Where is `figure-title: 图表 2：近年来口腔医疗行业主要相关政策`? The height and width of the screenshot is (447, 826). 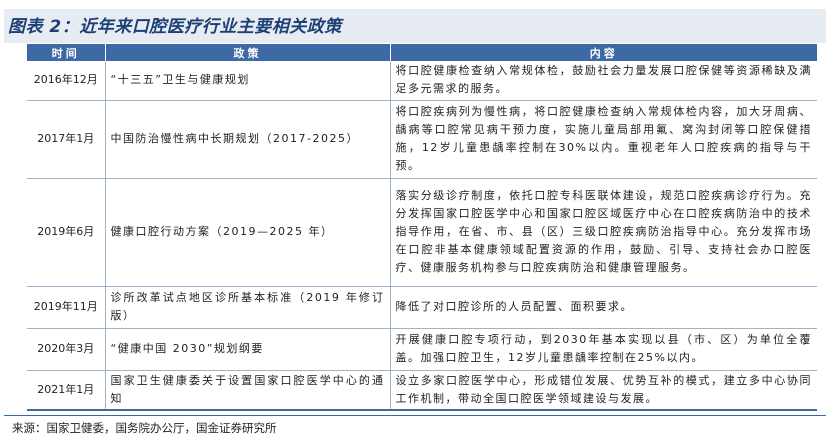
figure-title: 图表 2：近年来口腔医疗行业主要相关政策 is located at coordinates (175, 27).